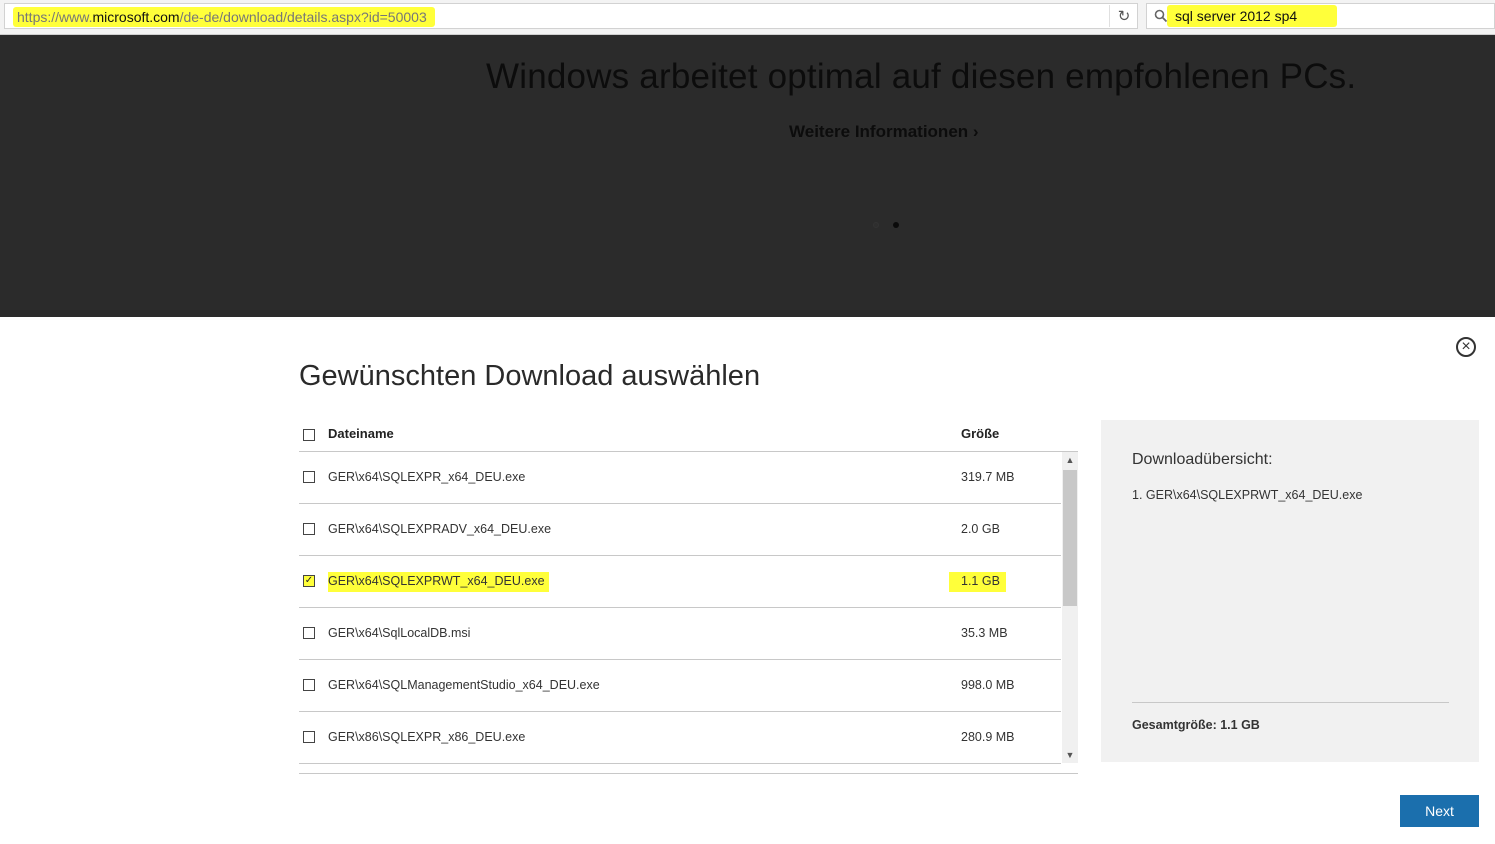 This screenshot has width=1495, height=844. What do you see at coordinates (309, 435) in the screenshot?
I see `select-all-checkbox` at bounding box center [309, 435].